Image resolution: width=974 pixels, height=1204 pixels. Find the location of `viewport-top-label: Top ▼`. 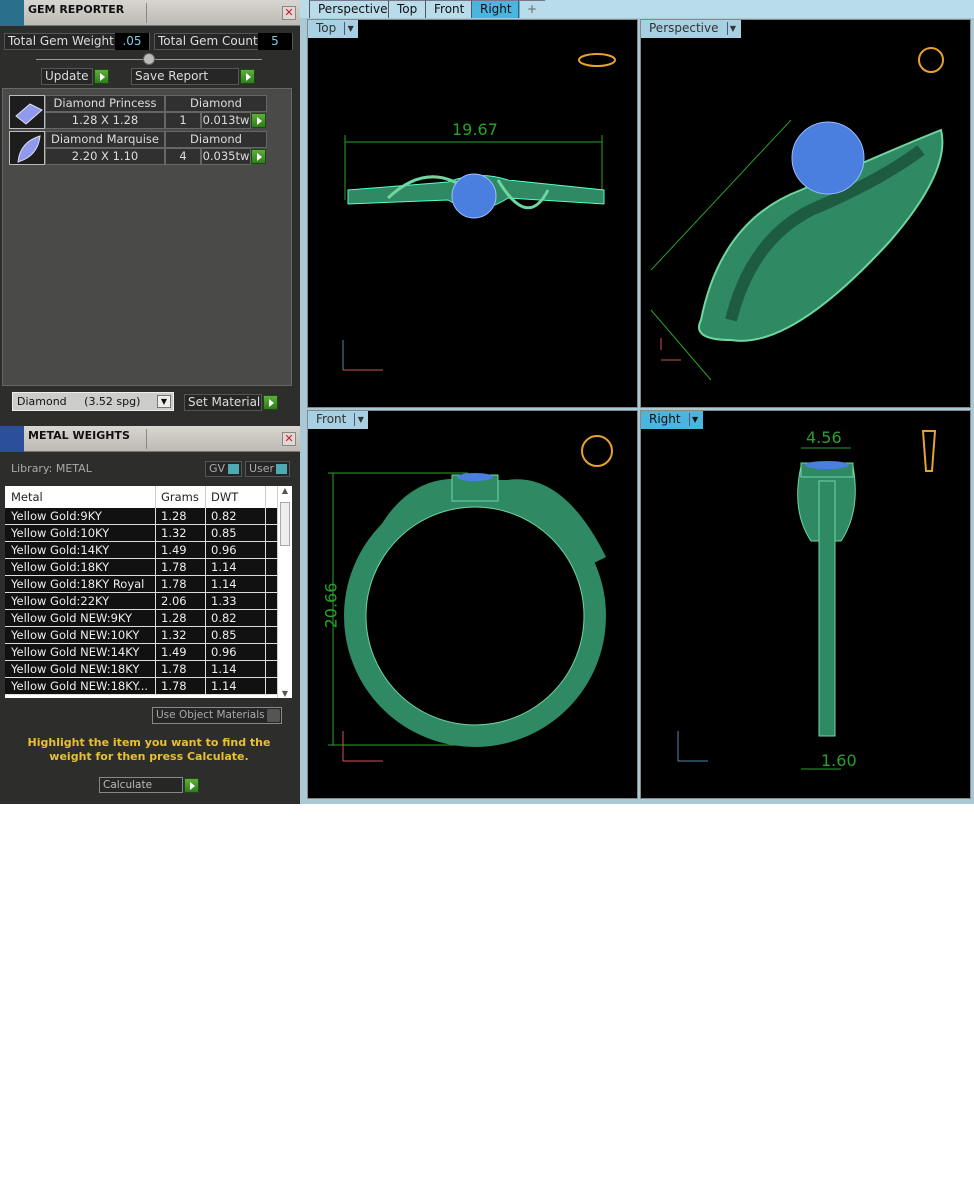

viewport-top-label: Top ▼ is located at coordinates (333, 29).